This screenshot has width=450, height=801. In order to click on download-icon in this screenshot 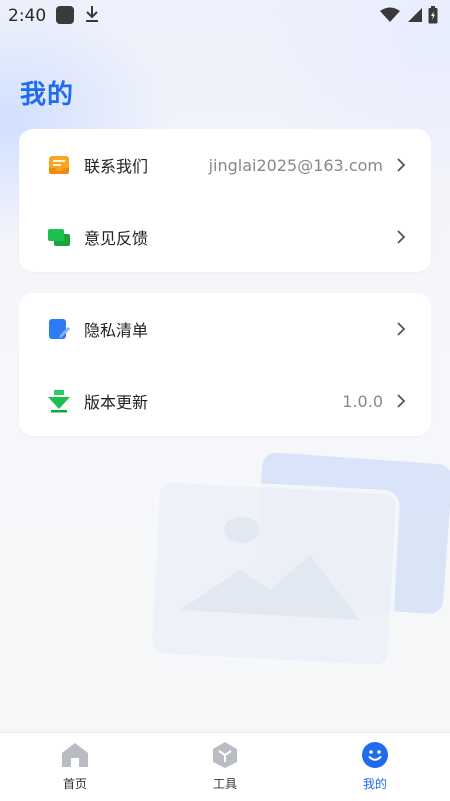, I will do `click(92, 16)`.